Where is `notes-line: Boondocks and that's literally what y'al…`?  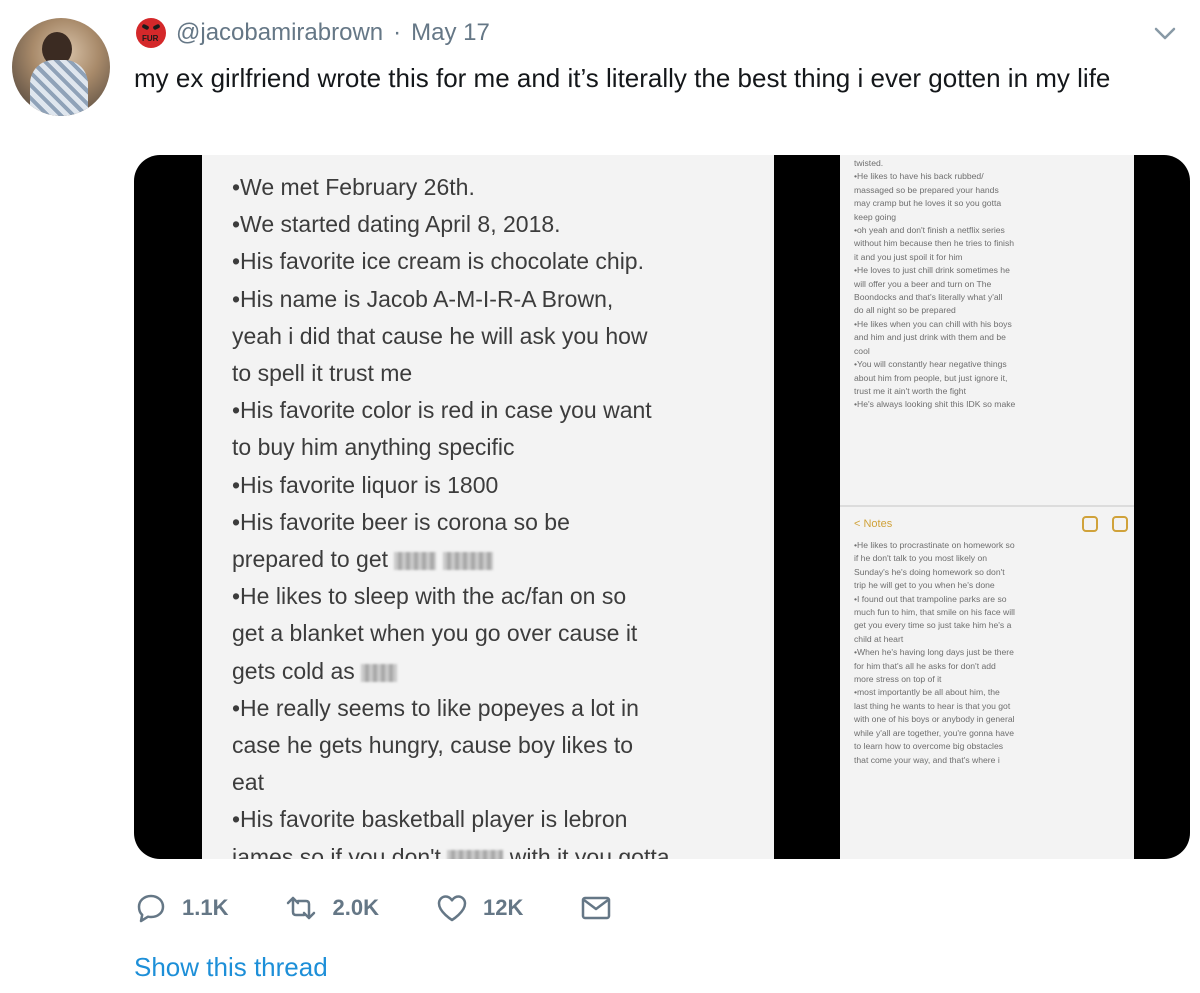
notes-line: Boondocks and that's literally what y'al… is located at coordinates (928, 297).